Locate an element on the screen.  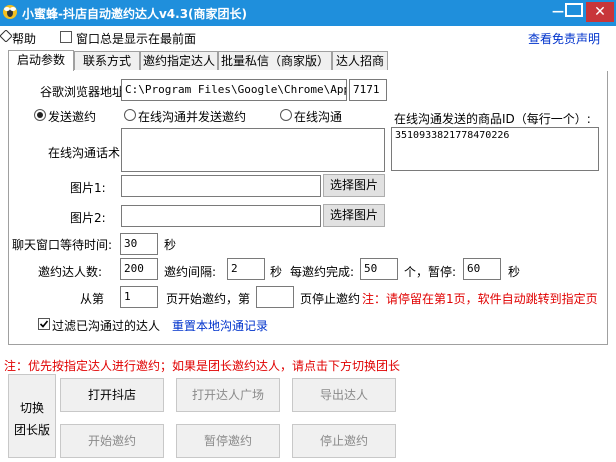
pause-invite-button: 暂停邀约 is located at coordinates (228, 441).